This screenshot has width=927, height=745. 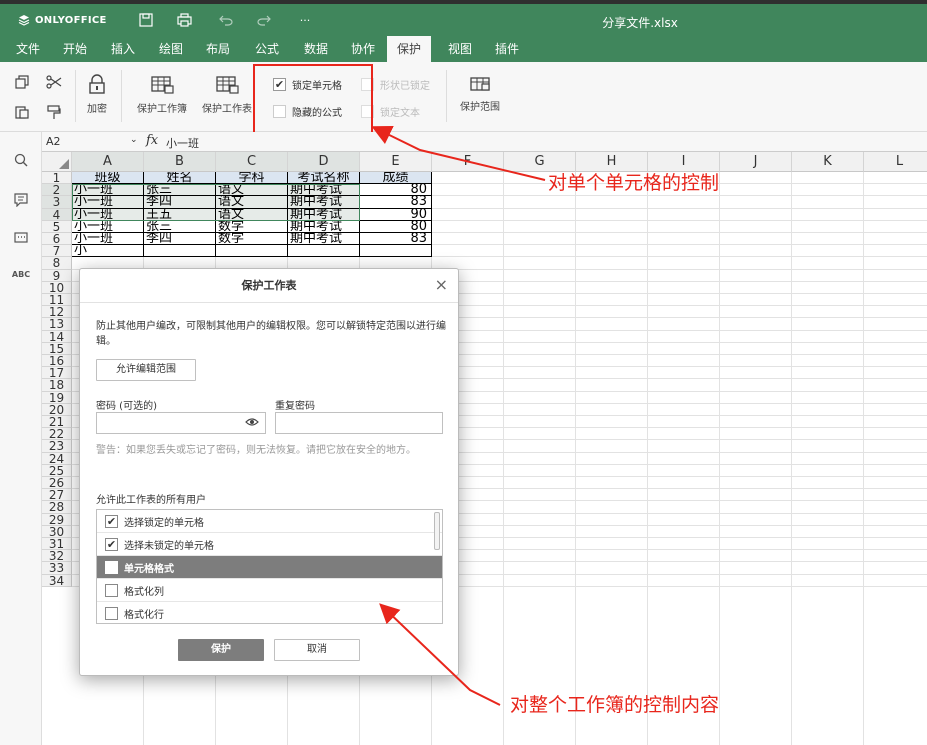 I want to click on row-header: 34, so click(x=57, y=580).